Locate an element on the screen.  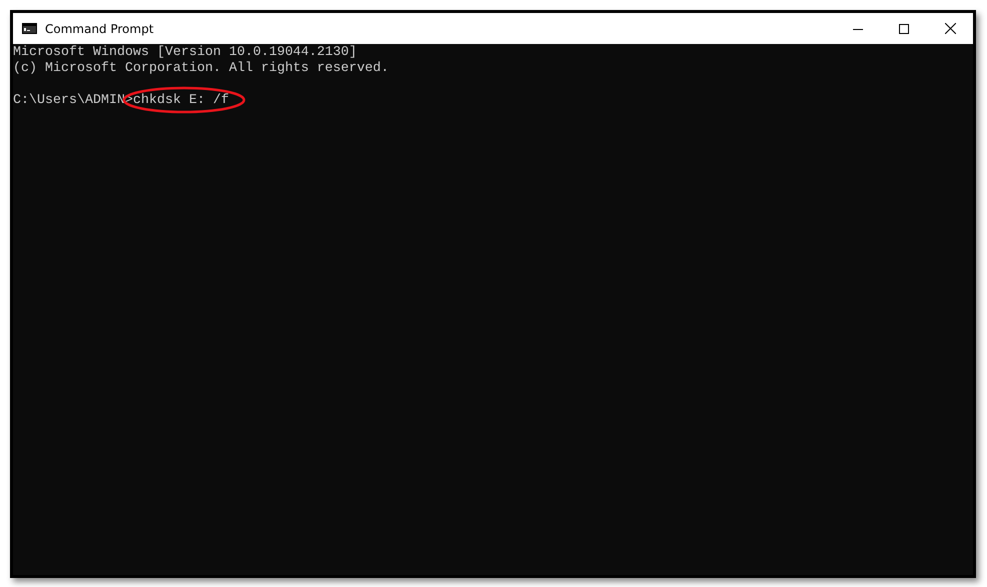
console-output-line: Microsoft Windows [Version 10.0.19044.2130] is located at coordinates (185, 53).